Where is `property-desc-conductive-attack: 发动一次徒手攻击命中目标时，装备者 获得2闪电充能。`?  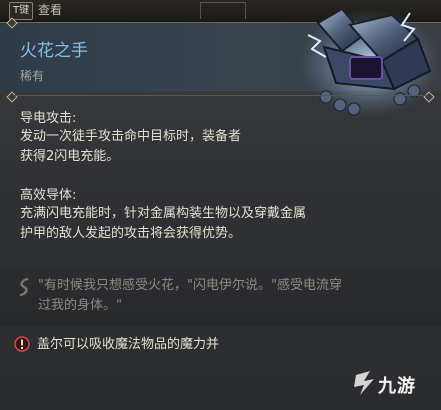
property-desc-conductive-attack: 发动一次徒手攻击命中目标时，装备者 获得2闪电充能。 is located at coordinates (170, 147).